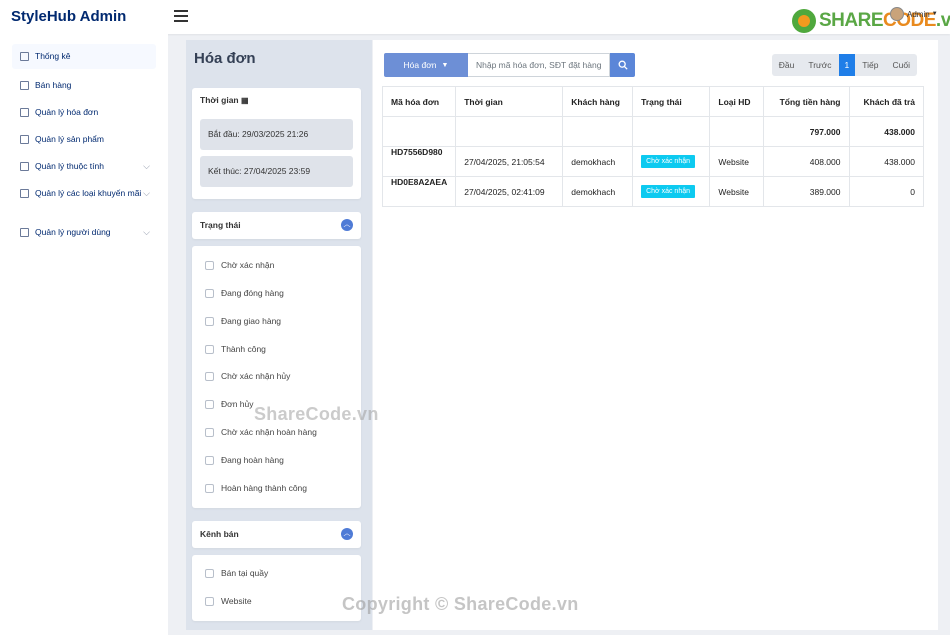  I want to click on watermark-copyright: Copyright © ShareCode.vn, so click(460, 604).